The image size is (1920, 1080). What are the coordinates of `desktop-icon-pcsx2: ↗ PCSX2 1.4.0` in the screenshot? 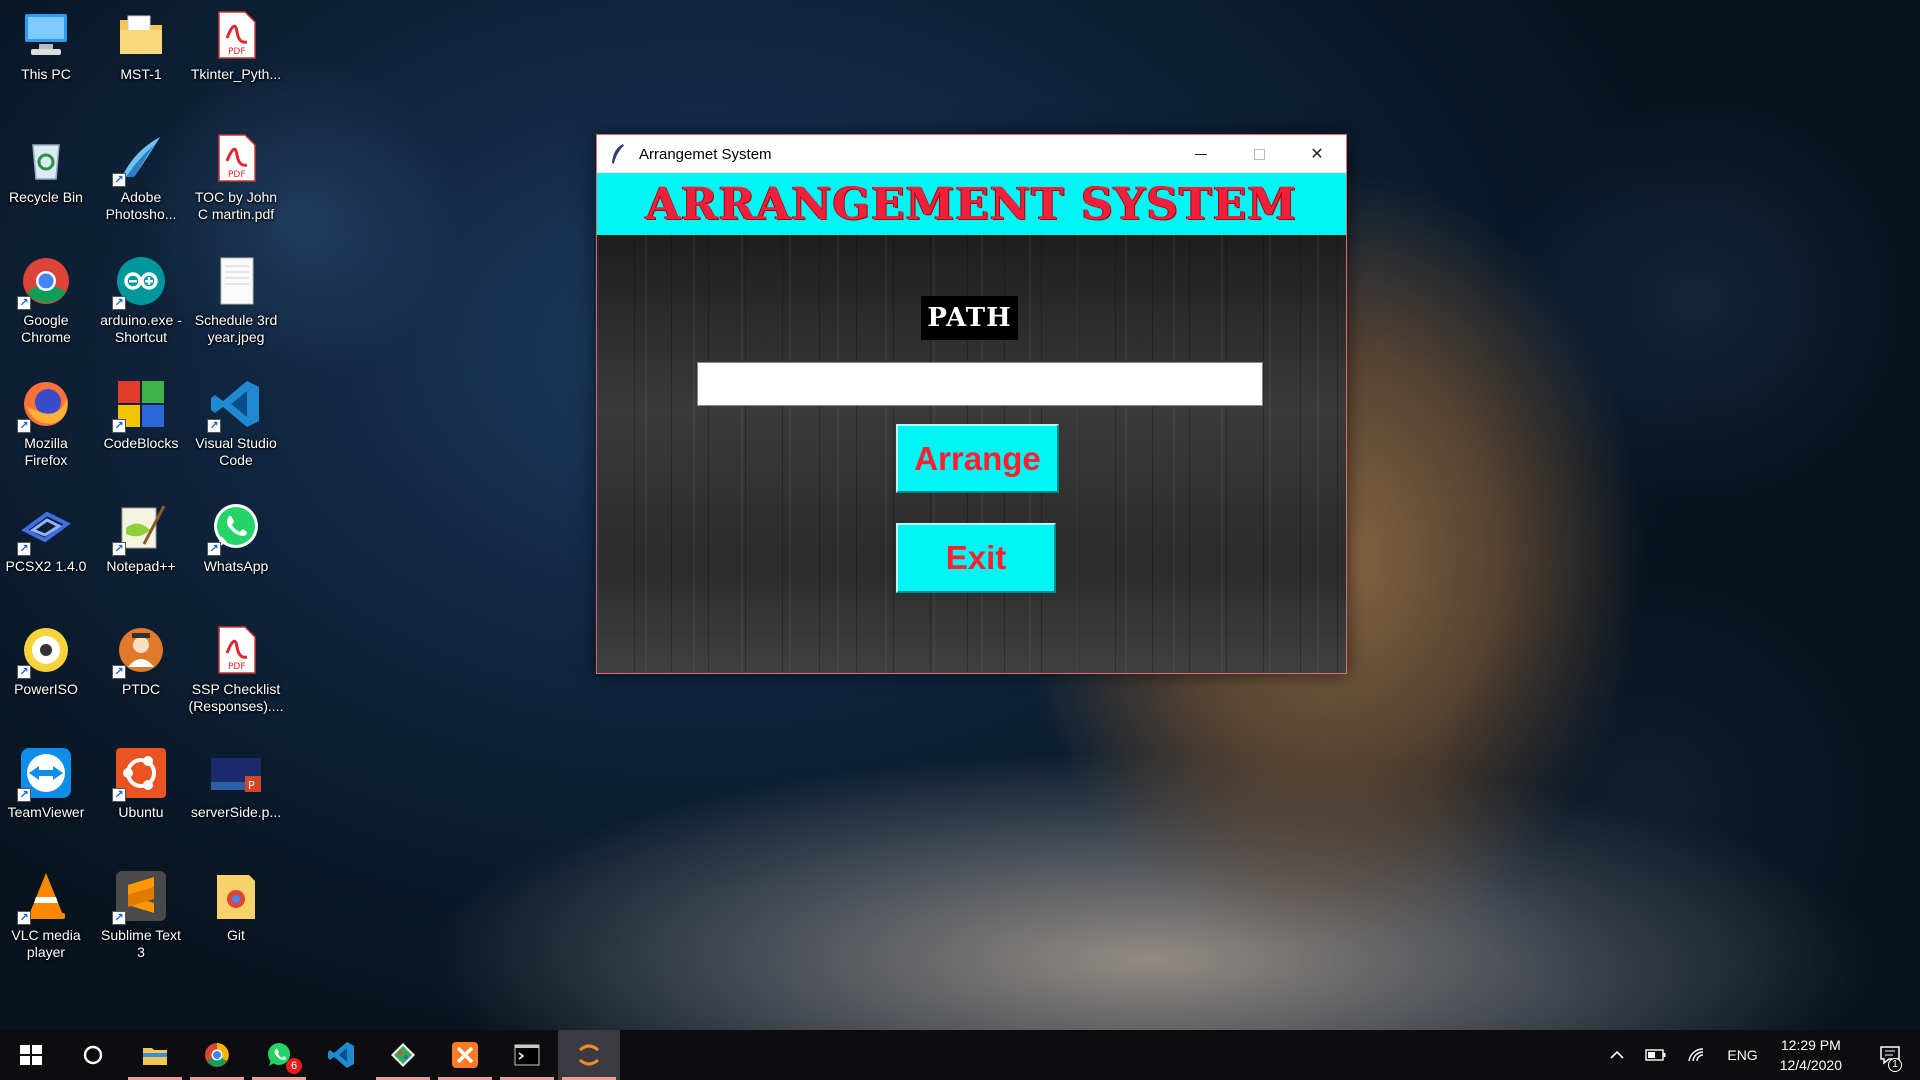 It's located at (46, 551).